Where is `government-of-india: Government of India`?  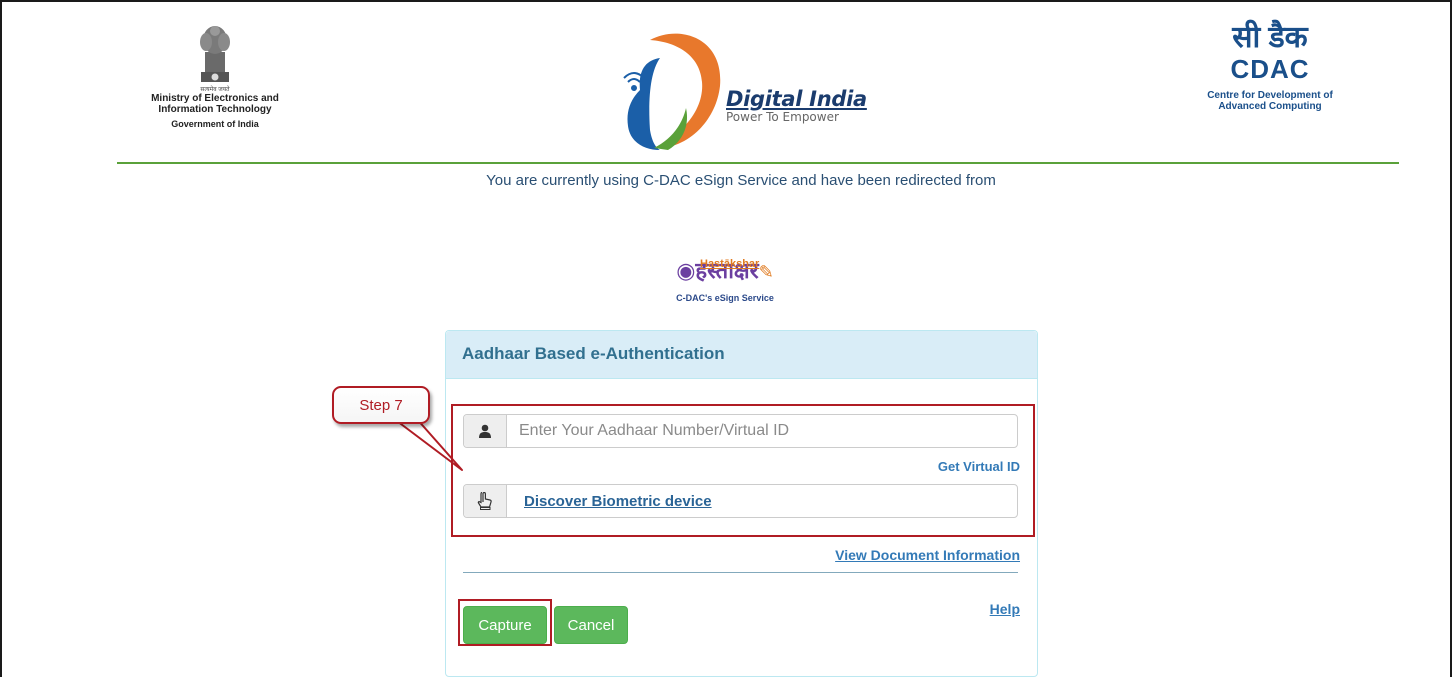
government-of-india: Government of India is located at coordinates (215, 124).